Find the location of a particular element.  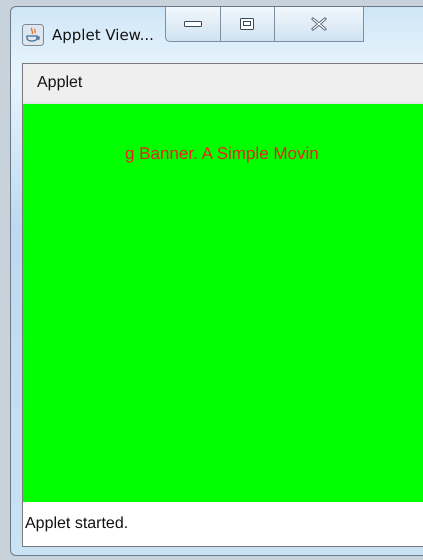

status-text: Applet started. is located at coordinates (76, 524).